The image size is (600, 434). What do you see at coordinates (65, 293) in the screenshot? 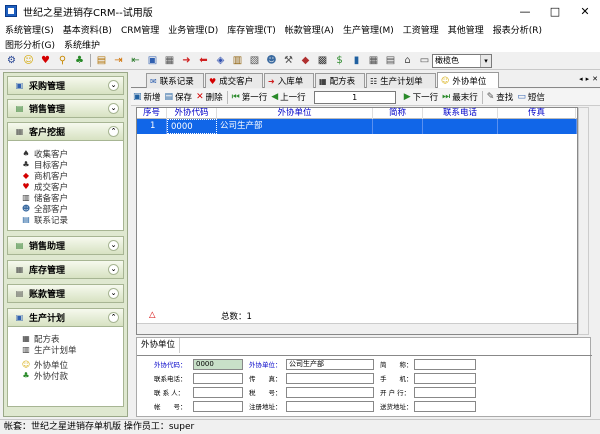
I see `sidebar-section-account: ▤ 账款管理 ⌄` at bounding box center [65, 293].